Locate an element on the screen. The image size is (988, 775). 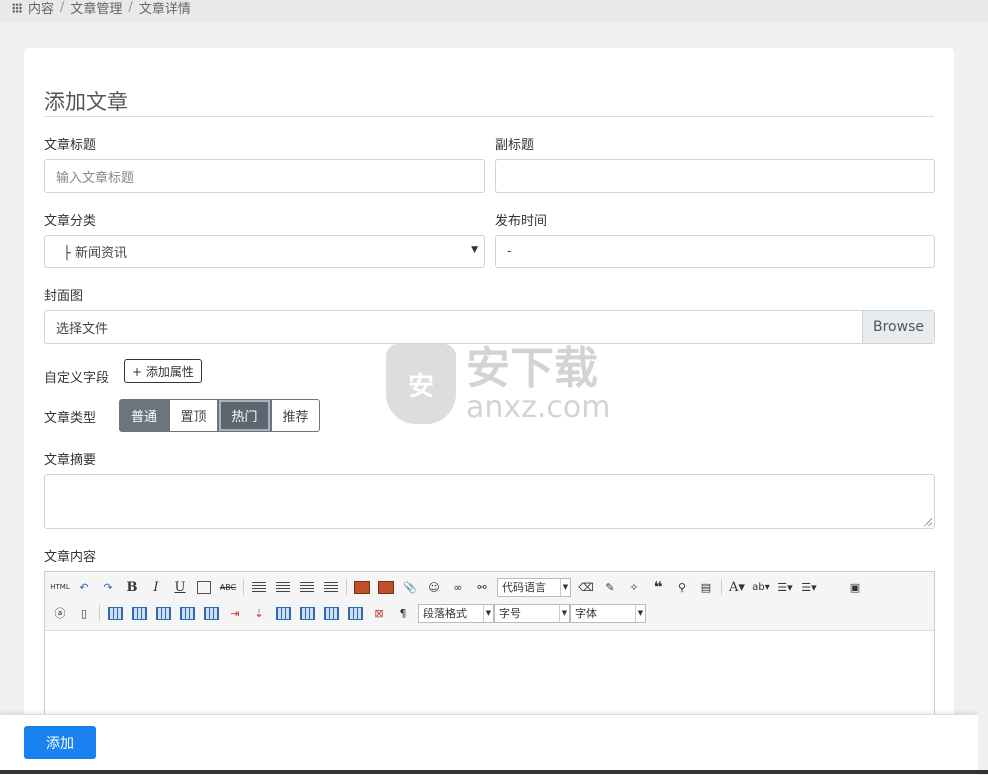
paragraph-format-select: 段落格式 ▼ is located at coordinates (456, 613).